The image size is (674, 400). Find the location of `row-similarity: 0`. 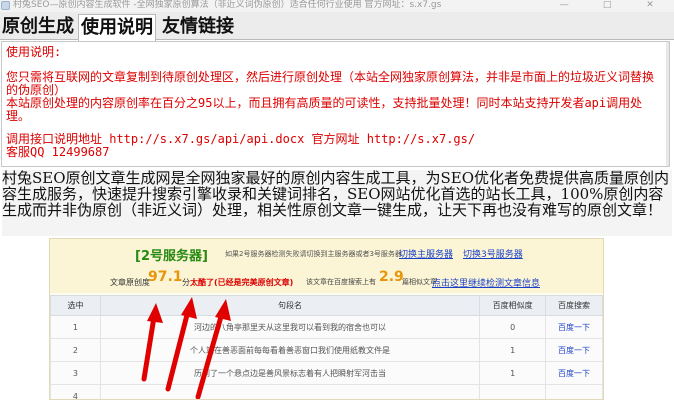

row-similarity: 0 is located at coordinates (513, 327).